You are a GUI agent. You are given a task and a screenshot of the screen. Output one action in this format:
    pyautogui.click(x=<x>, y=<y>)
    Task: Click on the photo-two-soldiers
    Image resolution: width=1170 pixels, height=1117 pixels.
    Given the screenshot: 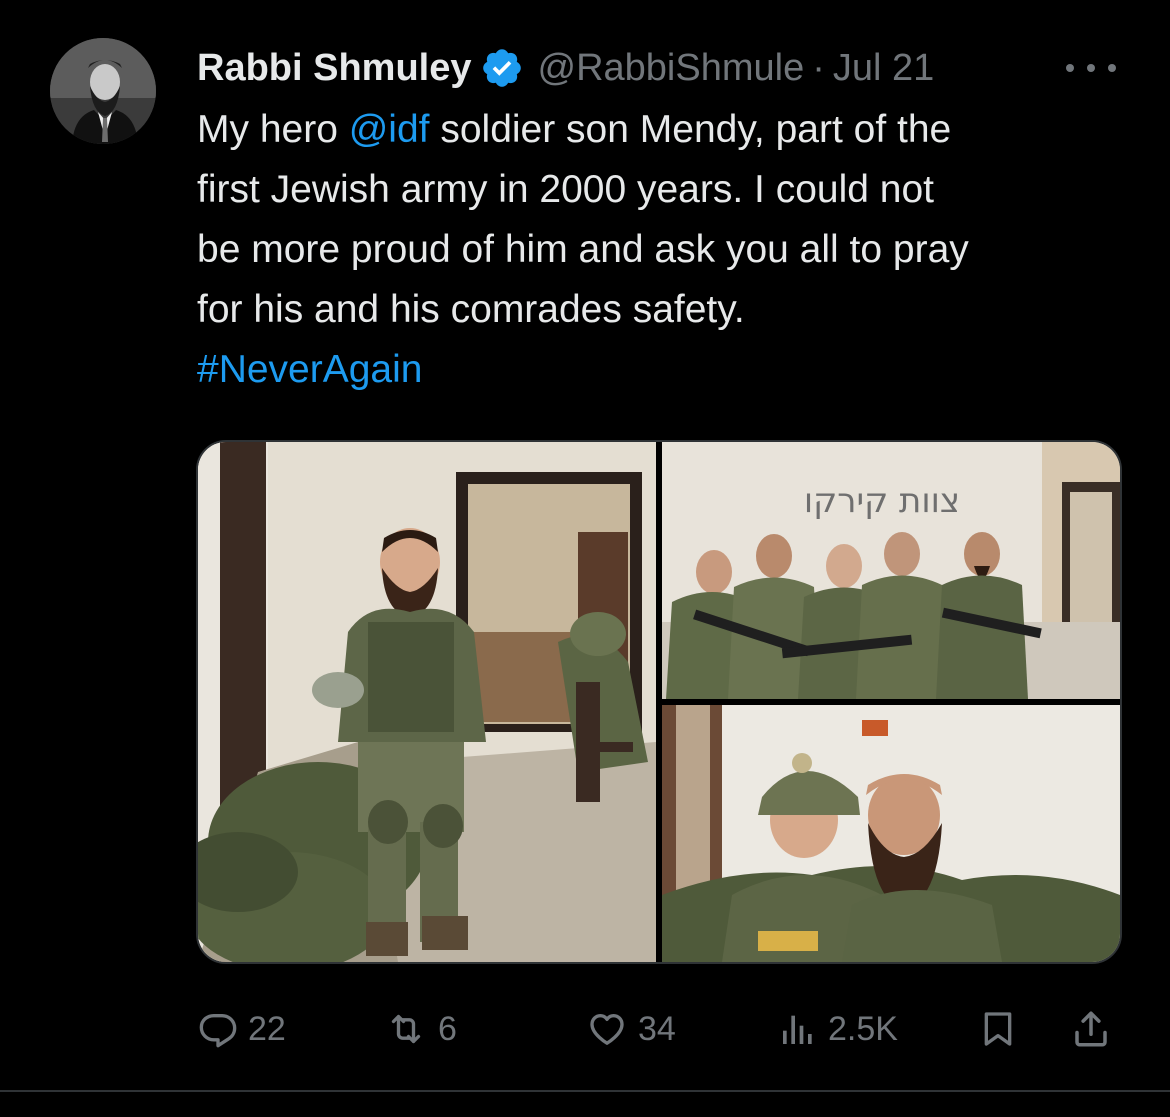 What is the action you would take?
    pyautogui.click(x=891, y=833)
    